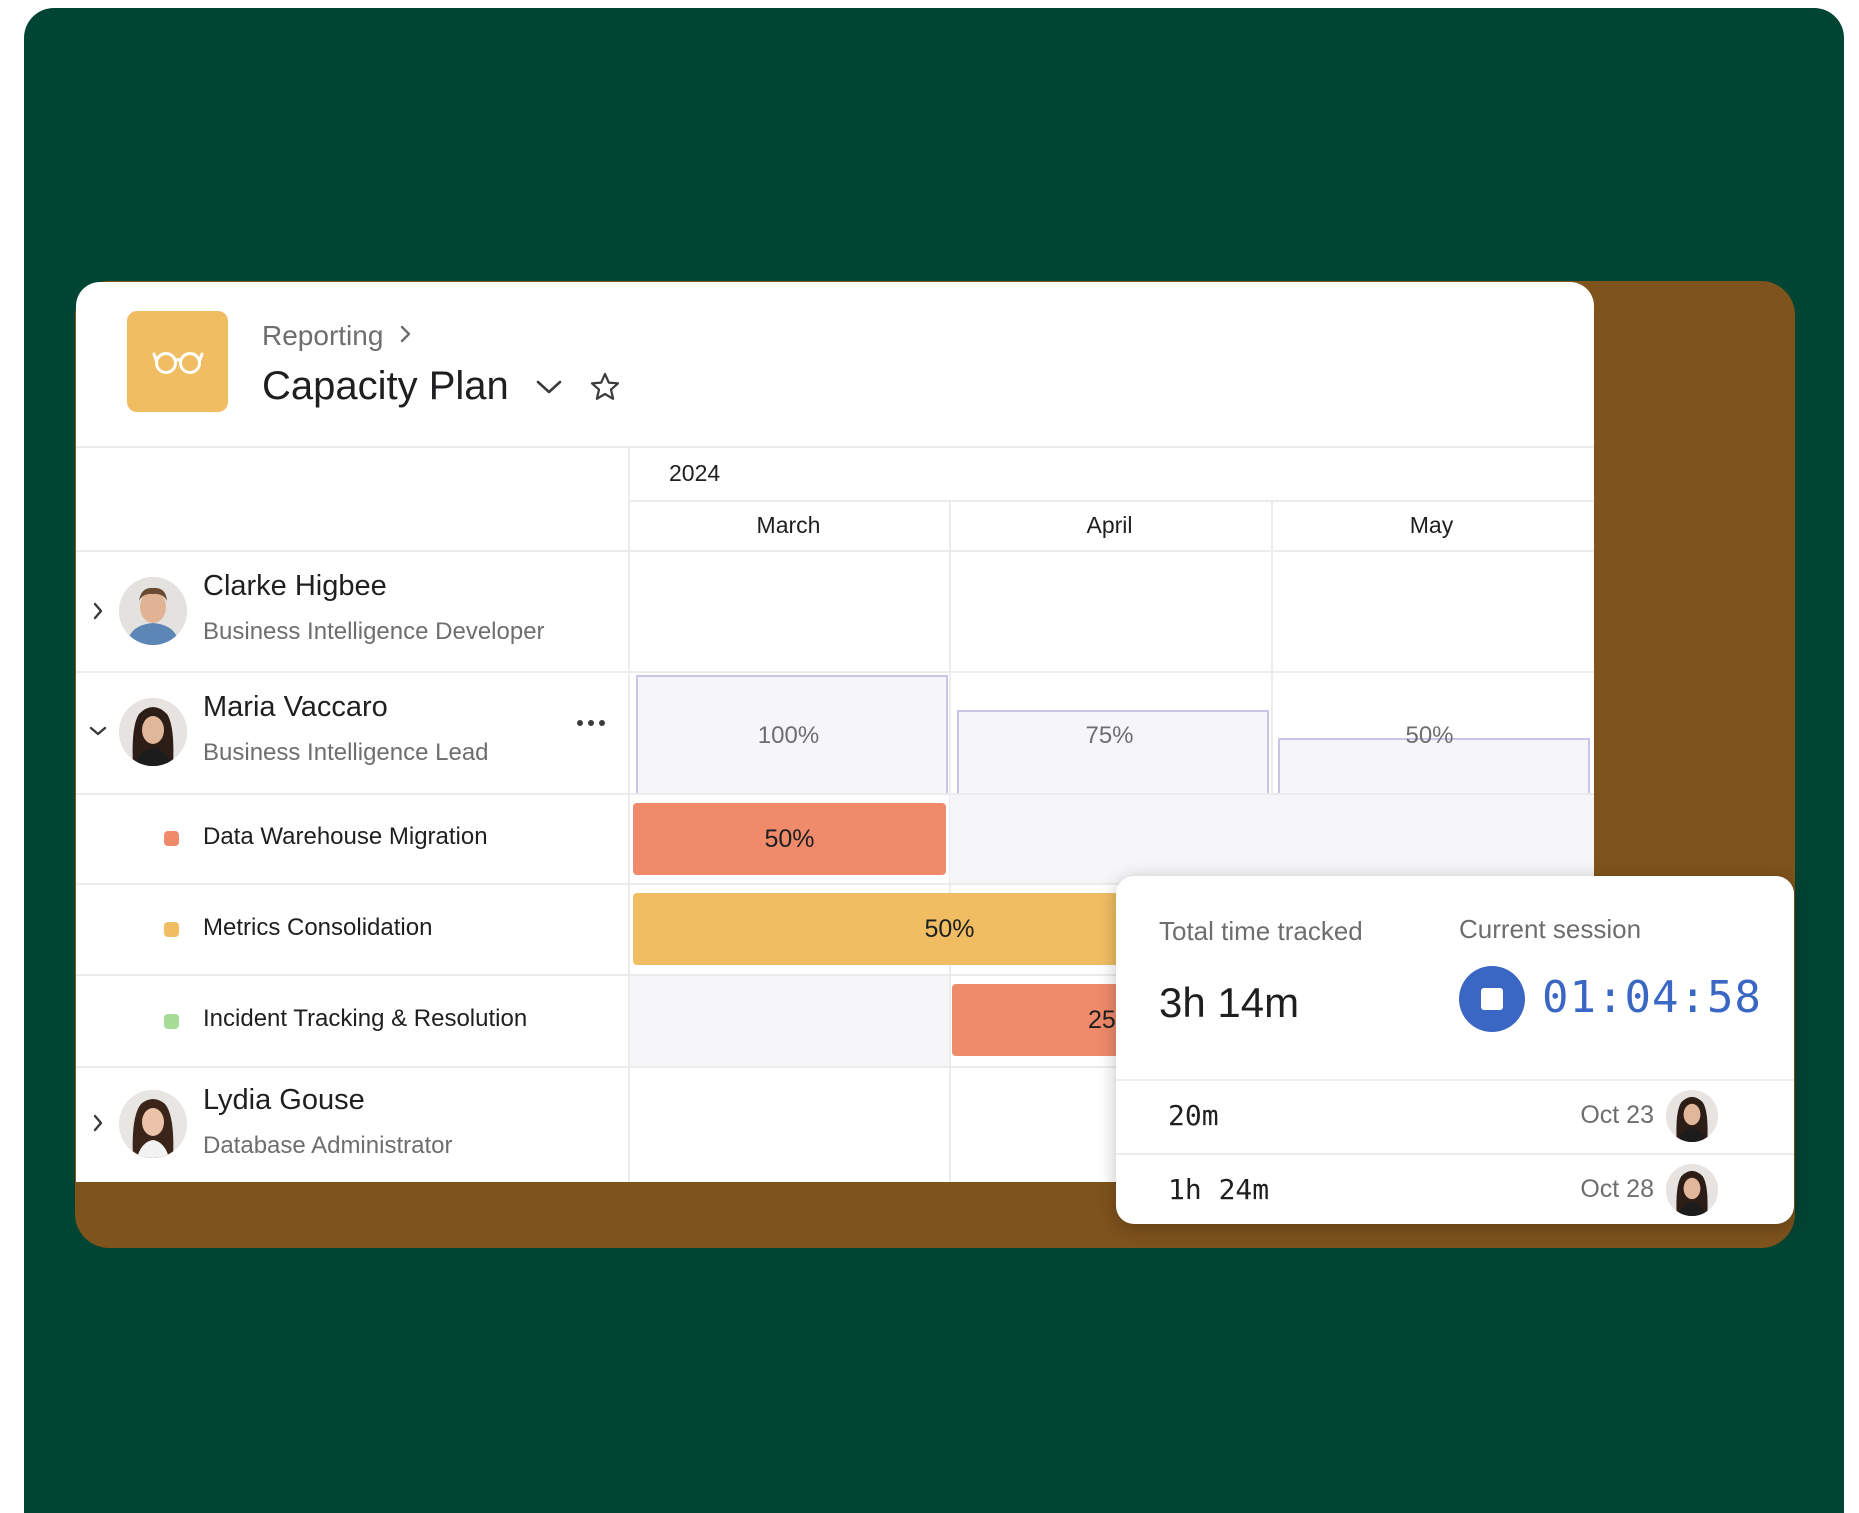  Describe the element at coordinates (1193, 1115) in the screenshot. I see `entry-duration: 20m` at that location.